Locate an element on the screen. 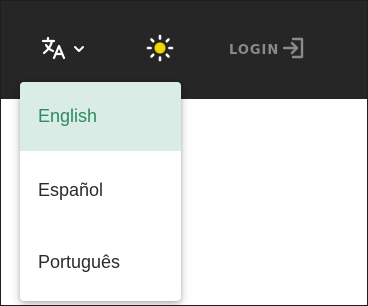 The height and width of the screenshot is (306, 368). chevron-down-icon is located at coordinates (79, 50).